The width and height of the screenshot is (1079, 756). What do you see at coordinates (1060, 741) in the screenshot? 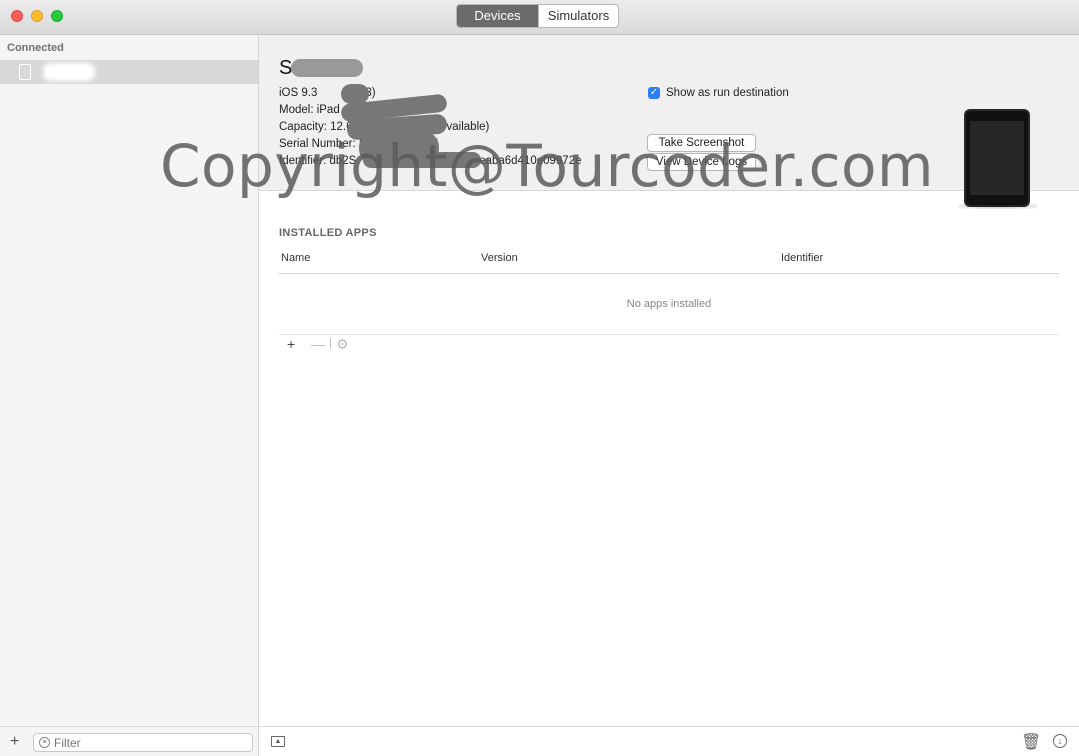
I see `download-icon: ↓` at bounding box center [1060, 741].